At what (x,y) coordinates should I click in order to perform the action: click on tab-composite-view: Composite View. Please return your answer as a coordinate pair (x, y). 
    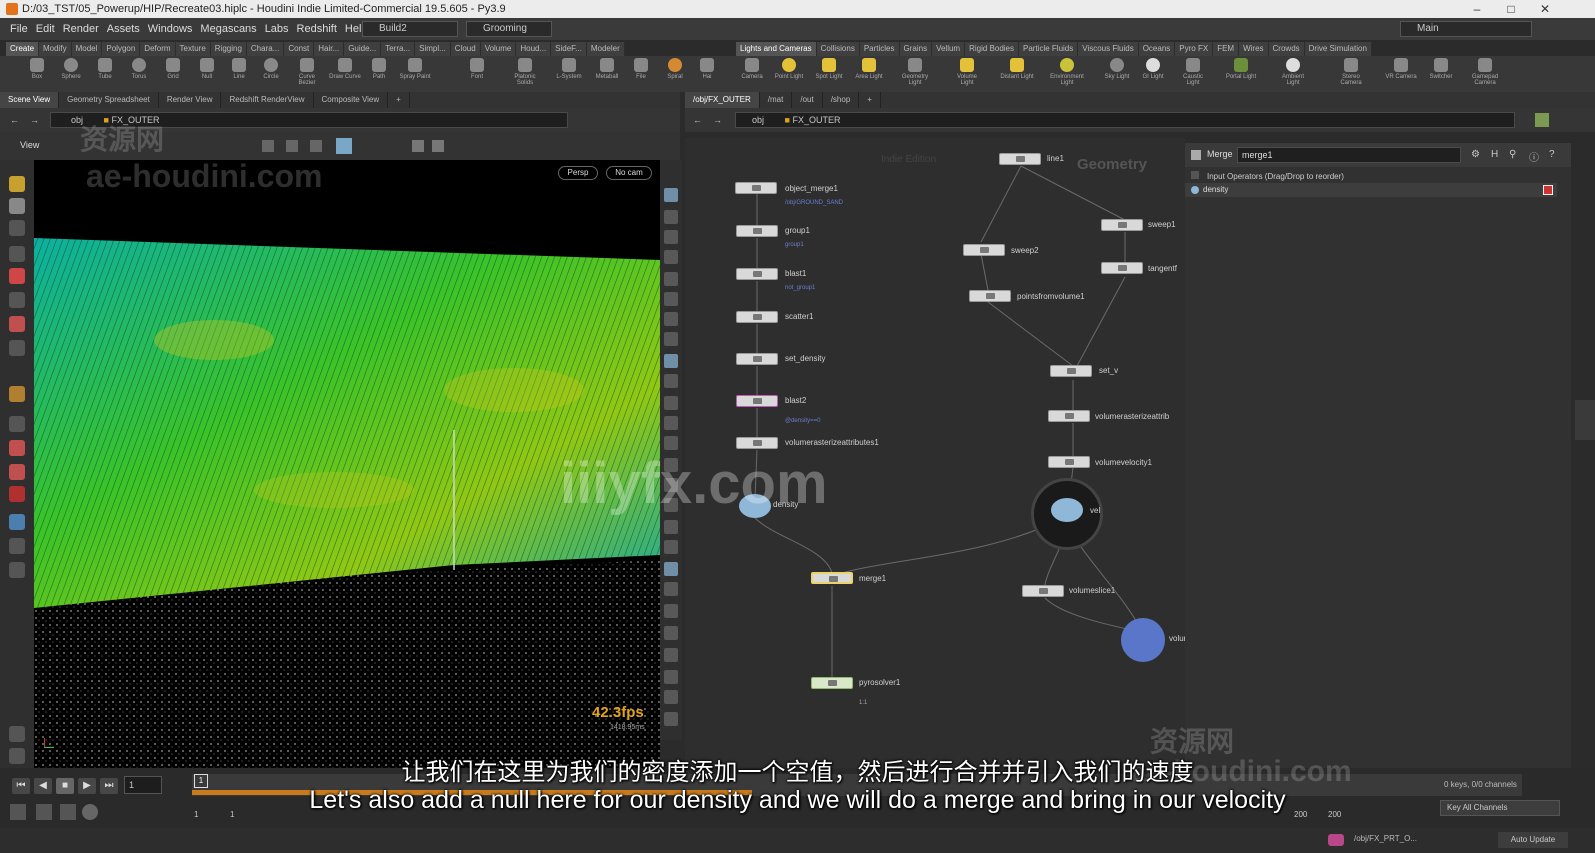
    Looking at the image, I should click on (351, 100).